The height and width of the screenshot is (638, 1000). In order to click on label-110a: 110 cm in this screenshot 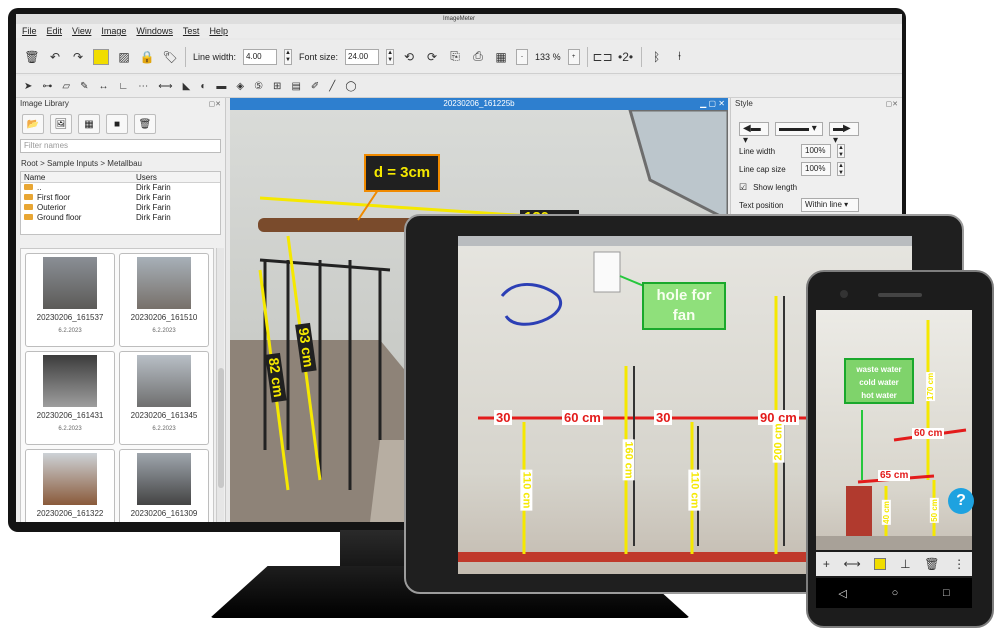, I will do `click(526, 490)`.